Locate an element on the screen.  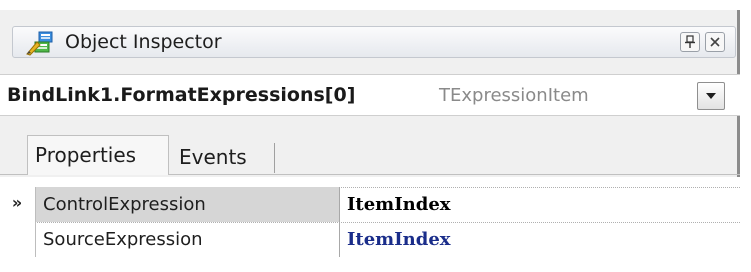
close-icon is located at coordinates (715, 42).